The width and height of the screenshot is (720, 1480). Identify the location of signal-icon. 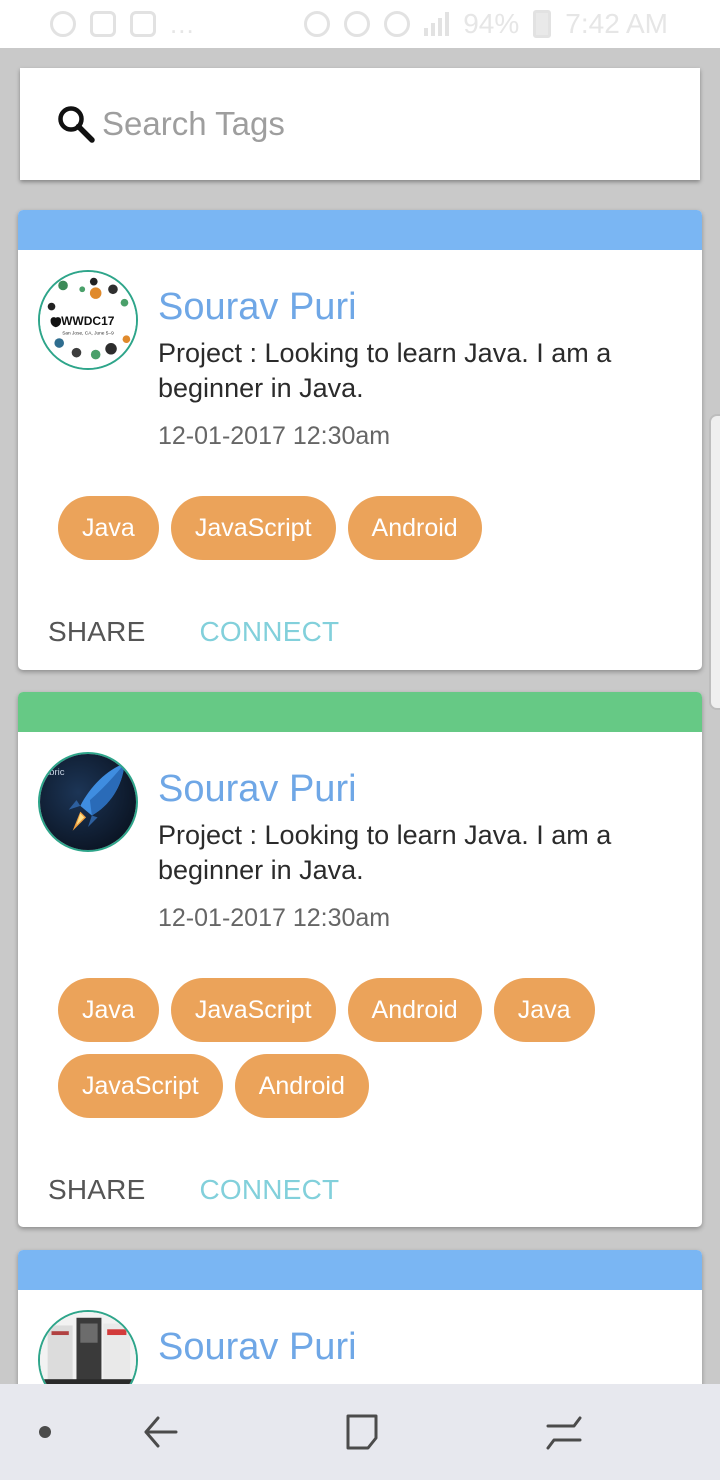
(437, 24).